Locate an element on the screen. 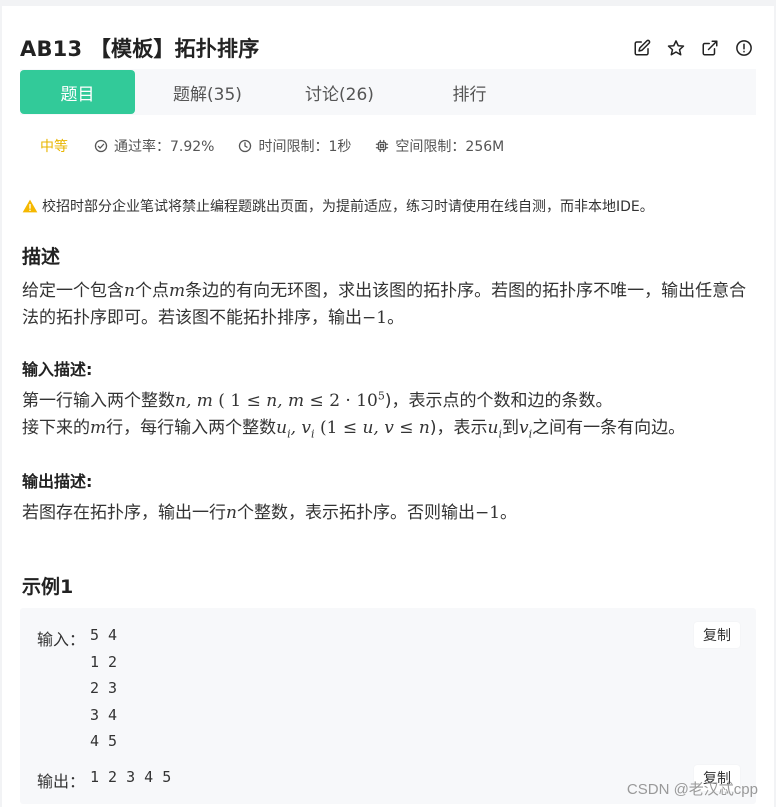  desc-text-b: 个点 is located at coordinates (151, 291).